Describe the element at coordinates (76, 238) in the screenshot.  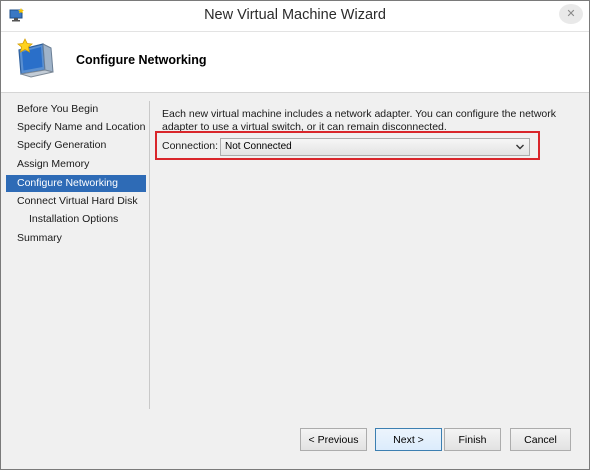
I see `step-summary: Summary` at that location.